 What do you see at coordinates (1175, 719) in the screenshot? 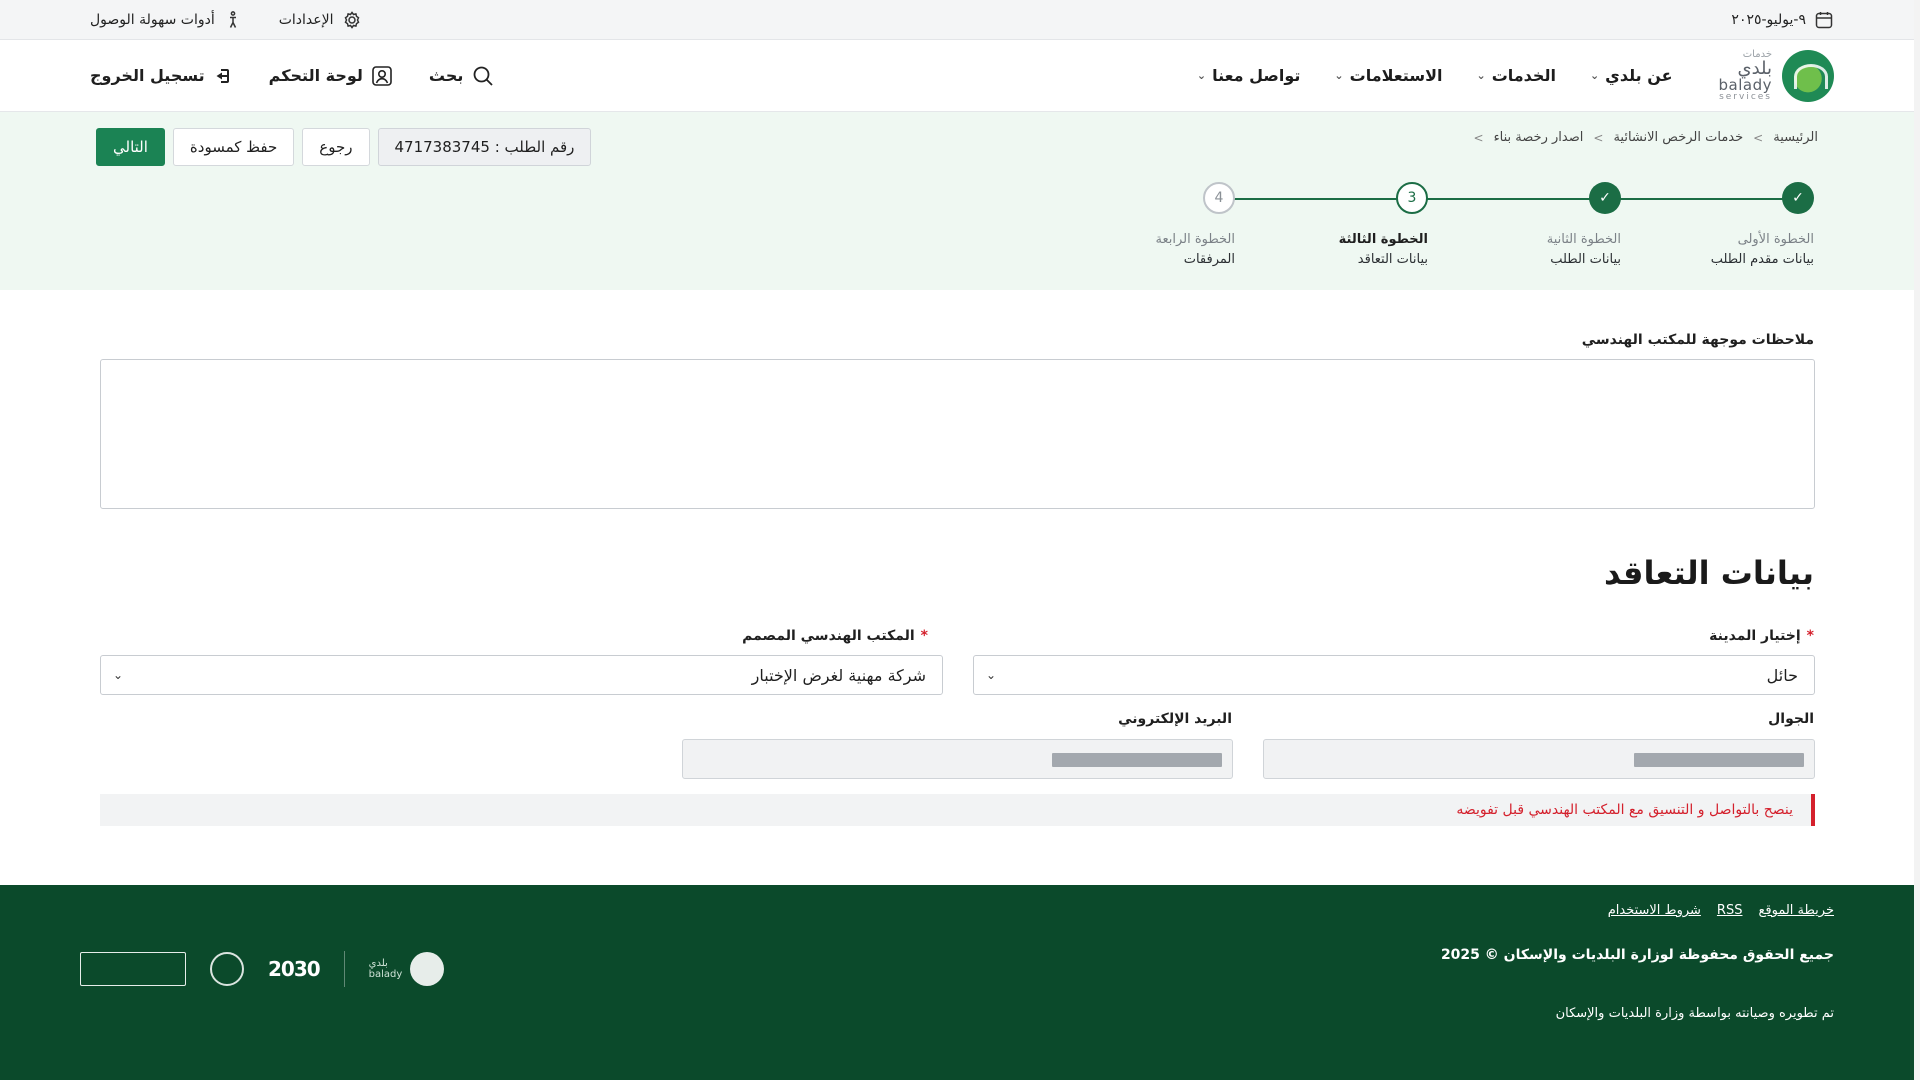
I see `email-label: البريد الإلكتروني` at bounding box center [1175, 719].